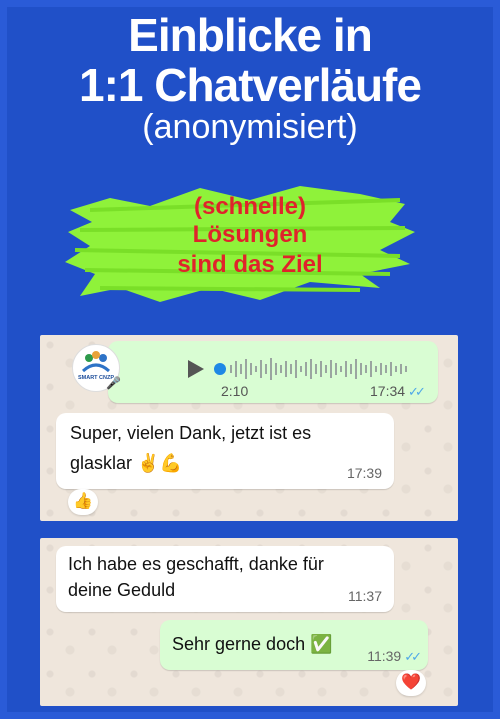 The image size is (500, 719). What do you see at coordinates (411, 683) in the screenshot?
I see `heart-reaction-icon: ❤️` at bounding box center [411, 683].